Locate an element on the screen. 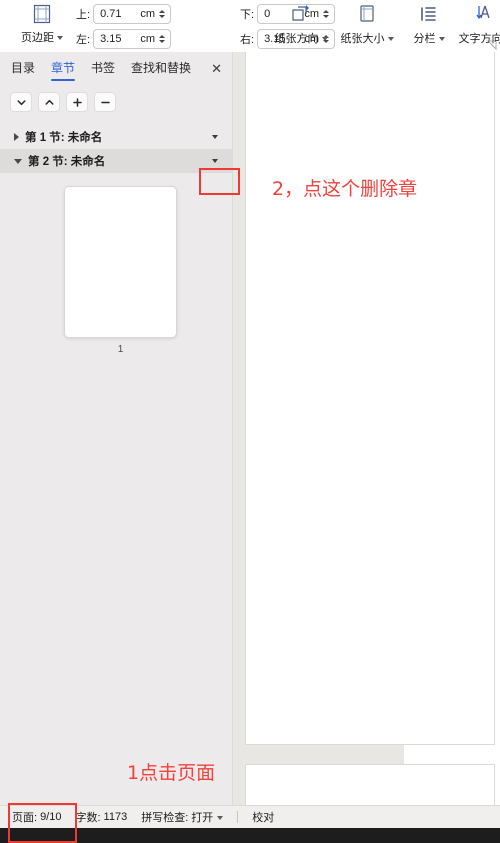 The width and height of the screenshot is (500, 843). margins-label: 页边距 is located at coordinates (37, 38).